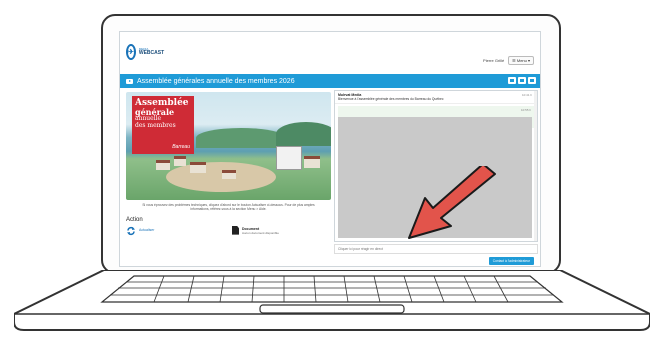 The height and width of the screenshot is (346, 663). What do you see at coordinates (511, 261) in the screenshot?
I see `contact-admin-button: Contact à l'administrateur` at bounding box center [511, 261].